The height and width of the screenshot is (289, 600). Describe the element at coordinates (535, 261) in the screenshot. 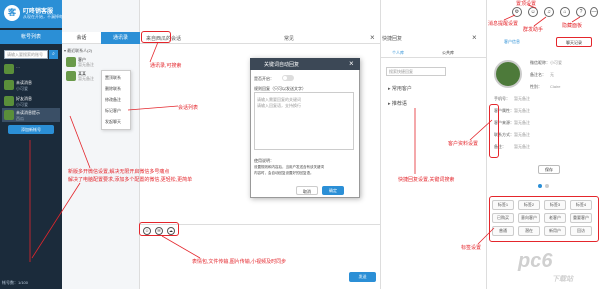

I see `watermark-logo: pc6` at that location.